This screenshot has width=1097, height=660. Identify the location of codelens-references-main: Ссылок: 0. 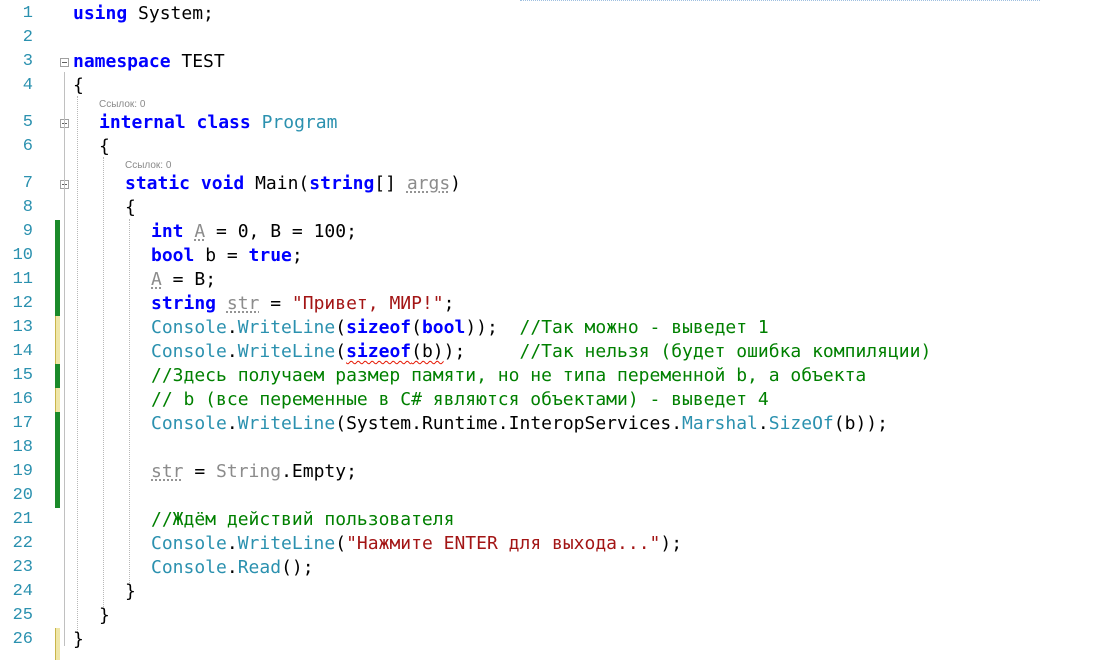
(148, 166).